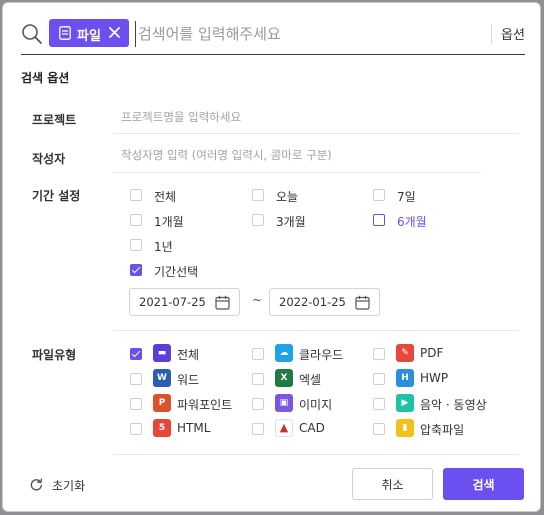 The height and width of the screenshot is (515, 544). I want to click on filetype-option: ▶ 음악 · 동영상, so click(432, 404).